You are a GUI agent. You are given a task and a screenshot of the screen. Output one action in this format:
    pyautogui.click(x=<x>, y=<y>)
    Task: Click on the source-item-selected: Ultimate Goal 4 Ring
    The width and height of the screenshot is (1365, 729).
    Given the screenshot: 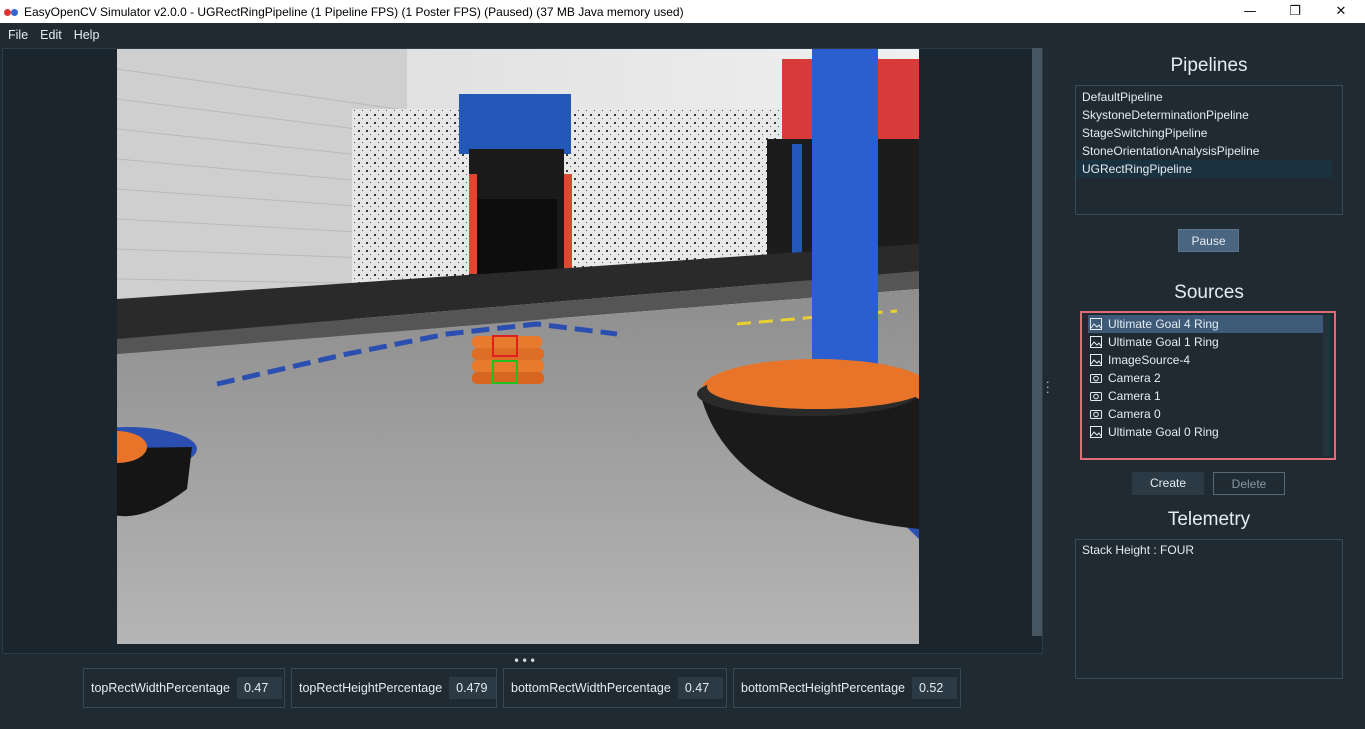 What is the action you would take?
    pyautogui.click(x=1206, y=324)
    